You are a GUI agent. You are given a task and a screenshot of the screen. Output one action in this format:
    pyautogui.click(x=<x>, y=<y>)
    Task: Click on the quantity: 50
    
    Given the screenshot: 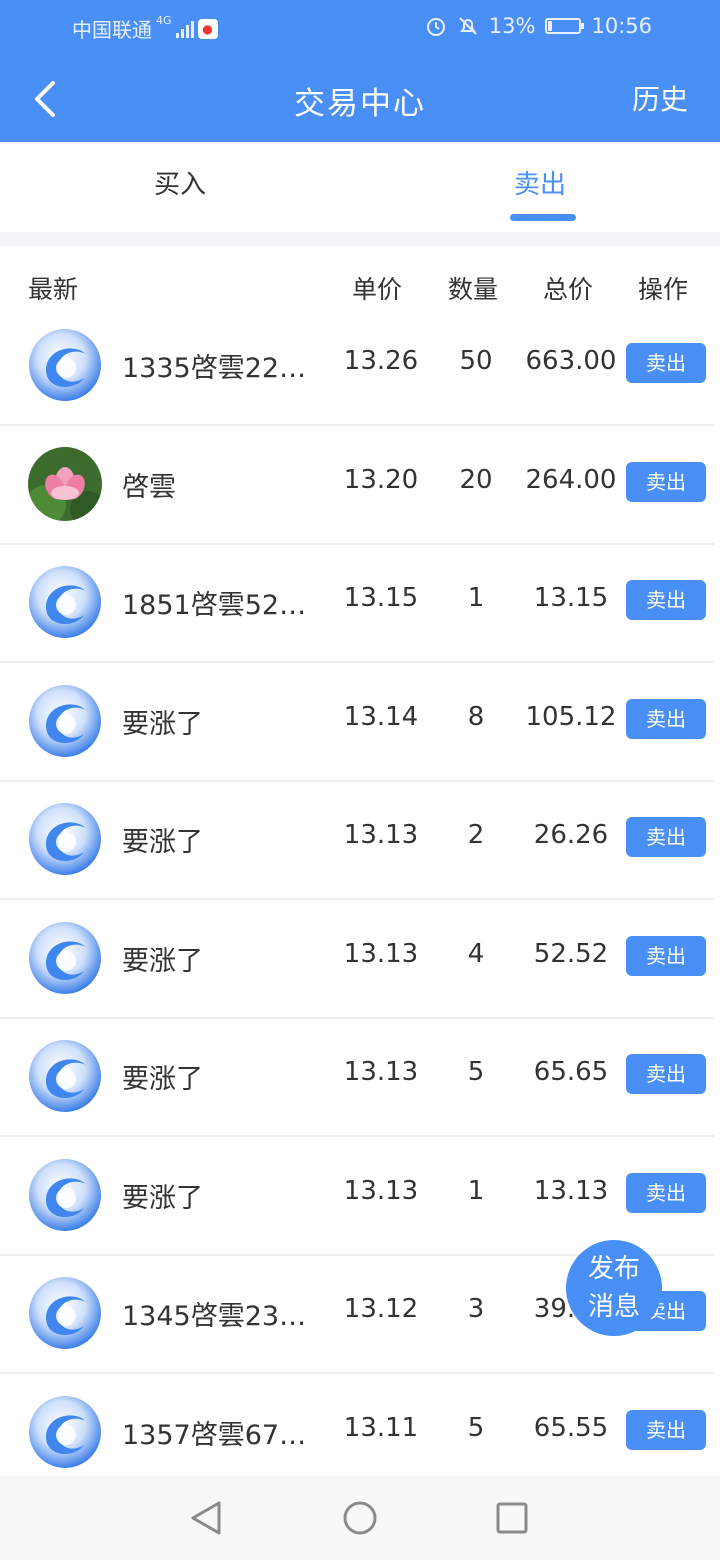 What is the action you would take?
    pyautogui.click(x=476, y=361)
    